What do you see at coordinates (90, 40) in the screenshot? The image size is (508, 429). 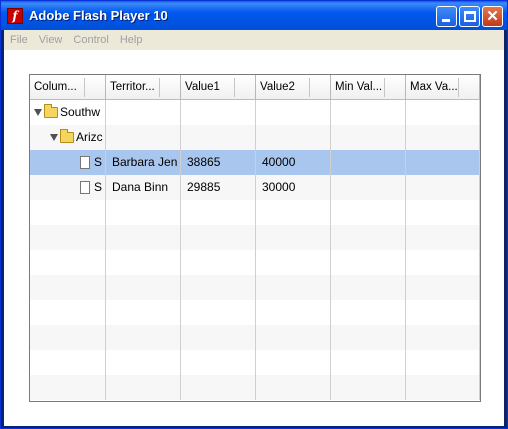 I see `menu-control: Control` at bounding box center [90, 40].